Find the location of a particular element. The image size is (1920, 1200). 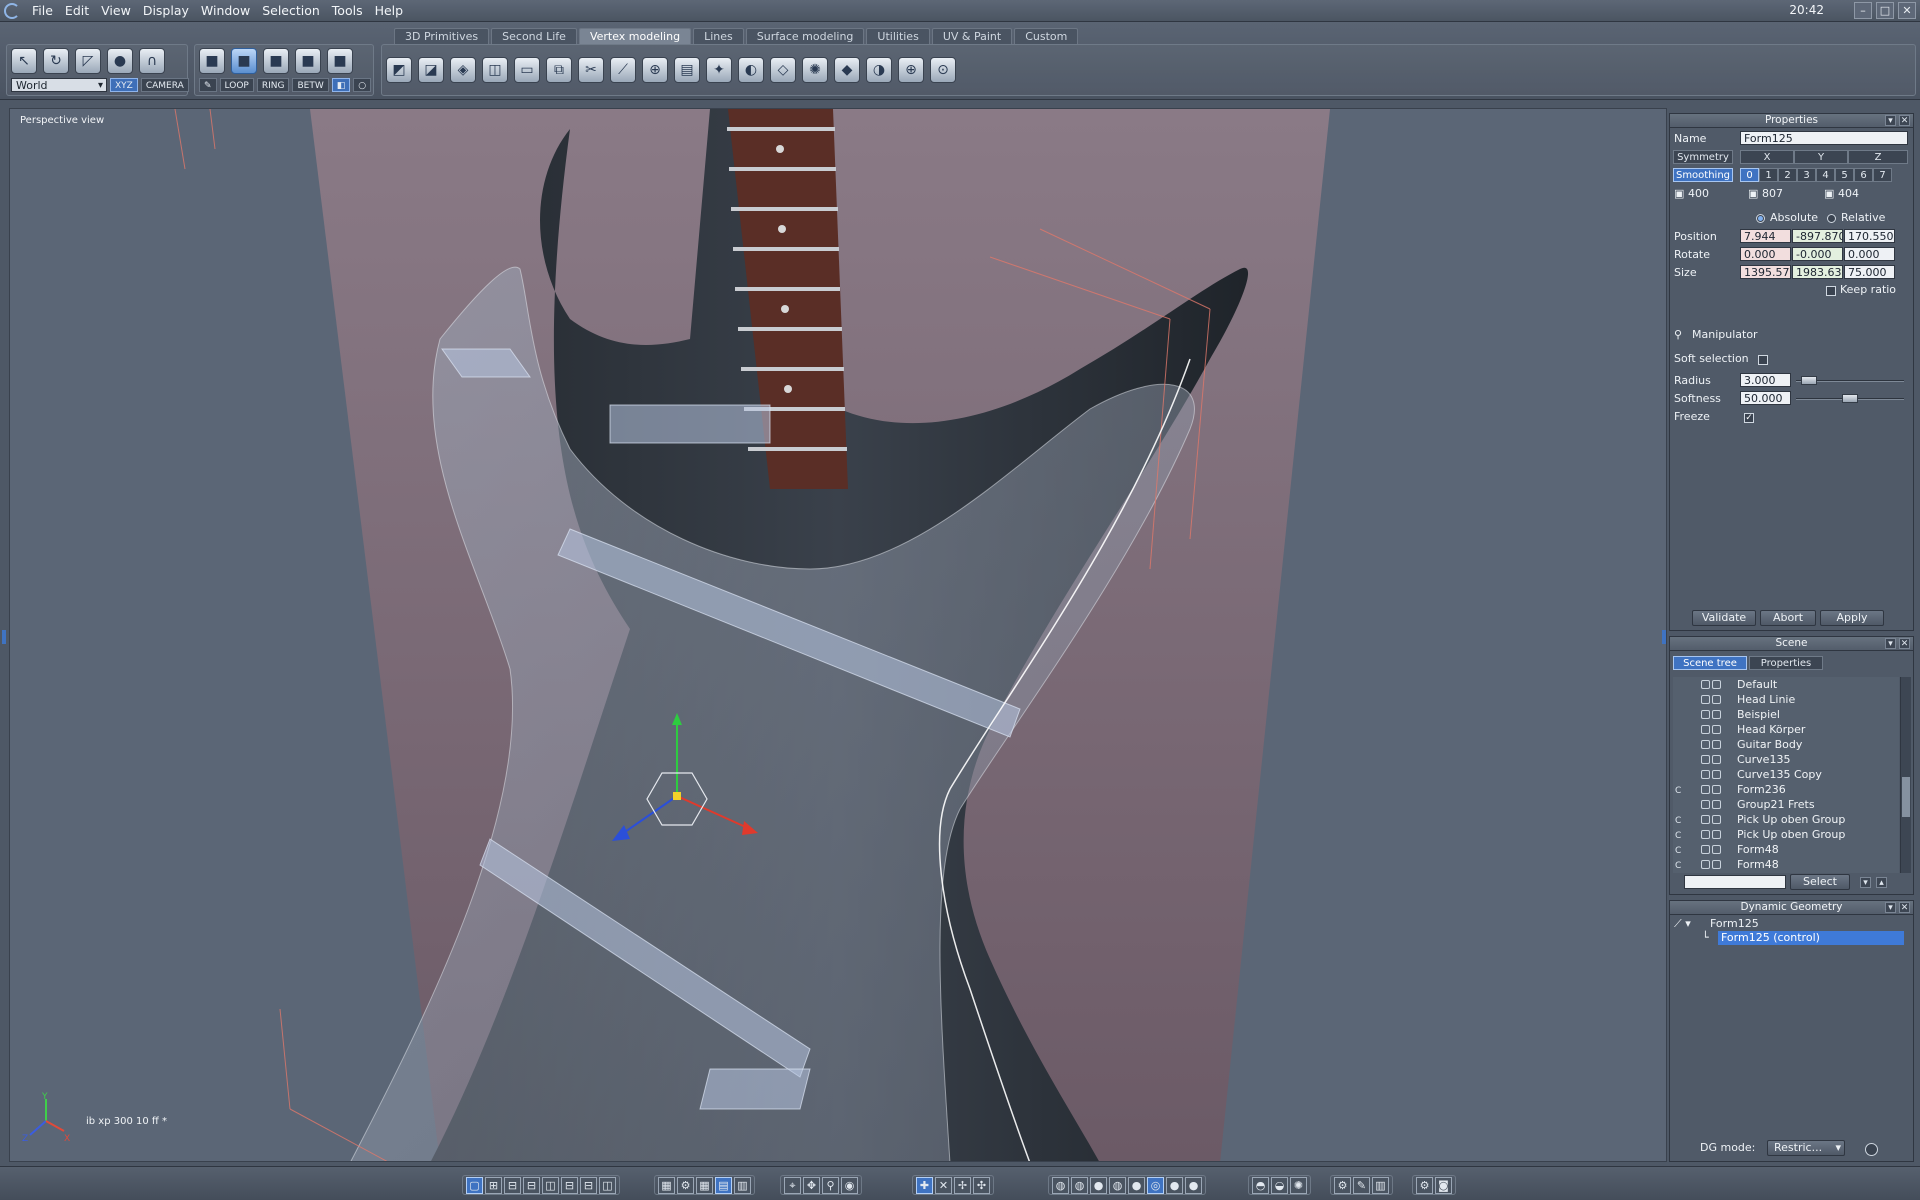

extrude-along-icon: ◫ is located at coordinates (495, 70).